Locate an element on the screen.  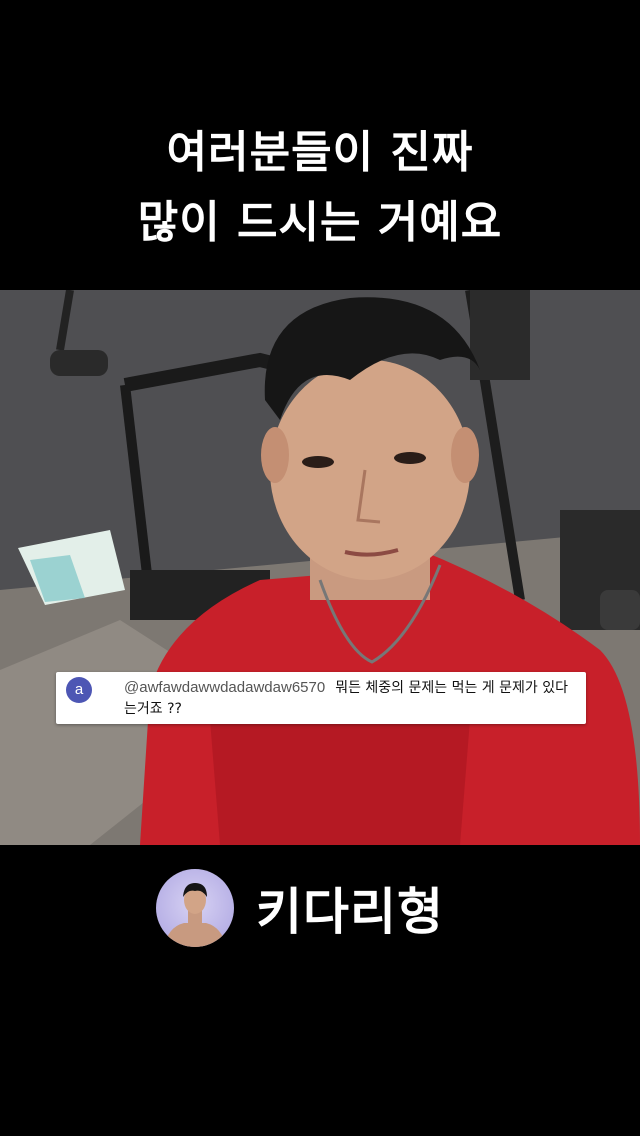
video-caption: 여러분들이 진짜 많이 드시는 거예요 is located at coordinates (320, 188).